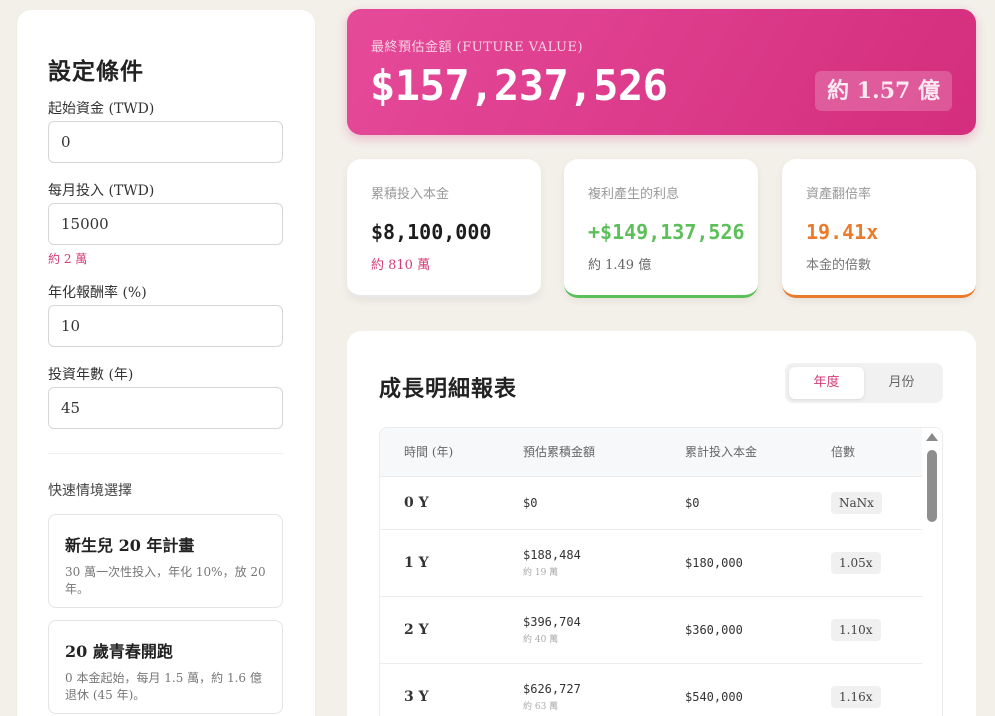 Image resolution: width=995 pixels, height=716 pixels. What do you see at coordinates (165, 326) in the screenshot?
I see `annual-return-input: 10` at bounding box center [165, 326].